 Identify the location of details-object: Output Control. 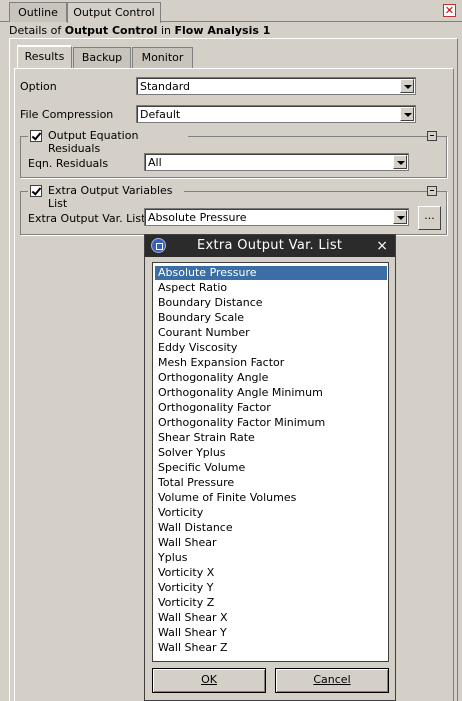
(111, 30).